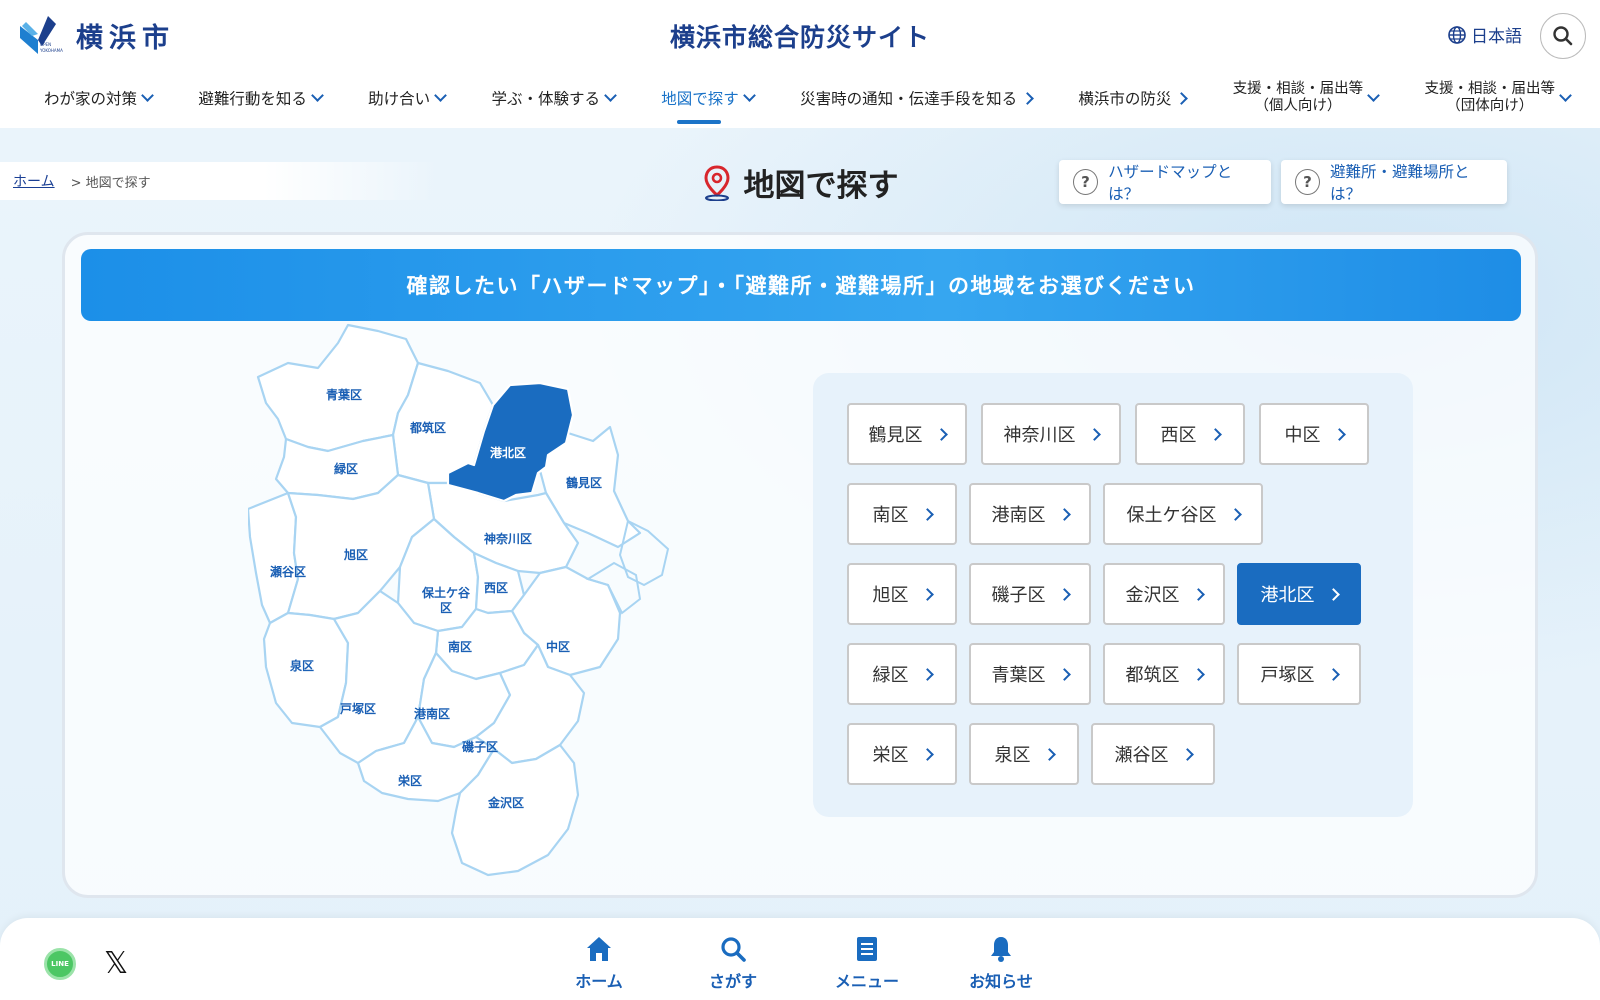  I want to click on ward-button-asahi: 旭区, so click(902, 594).